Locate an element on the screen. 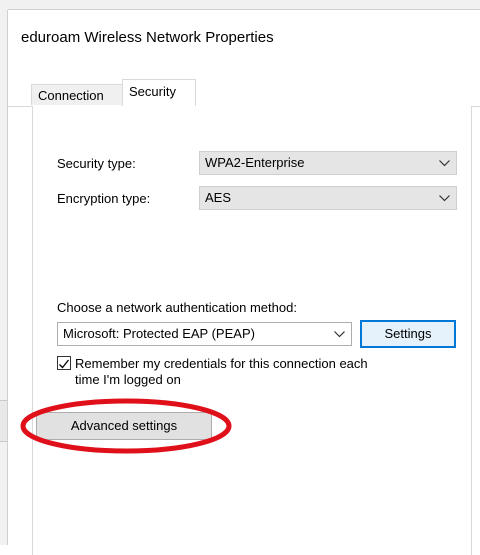 This screenshot has height=555, width=480. auth-method-dropdown: Microsoft: Protected EAP (PEAP) is located at coordinates (204, 334).